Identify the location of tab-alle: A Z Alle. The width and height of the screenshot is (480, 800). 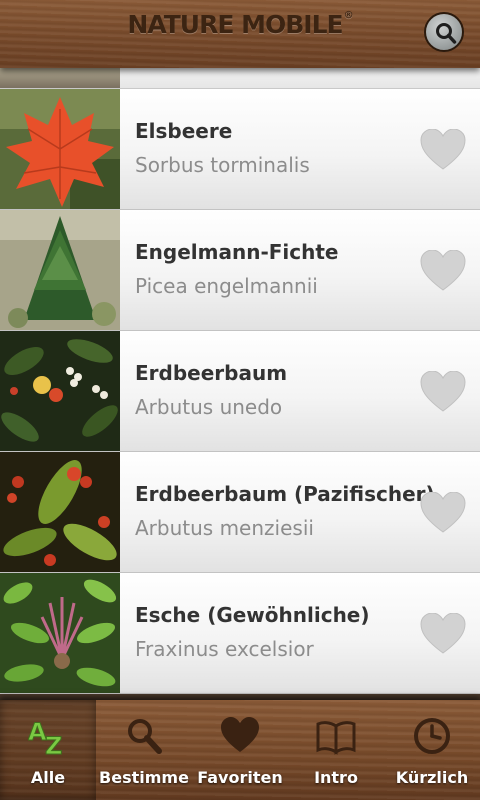
(48, 750).